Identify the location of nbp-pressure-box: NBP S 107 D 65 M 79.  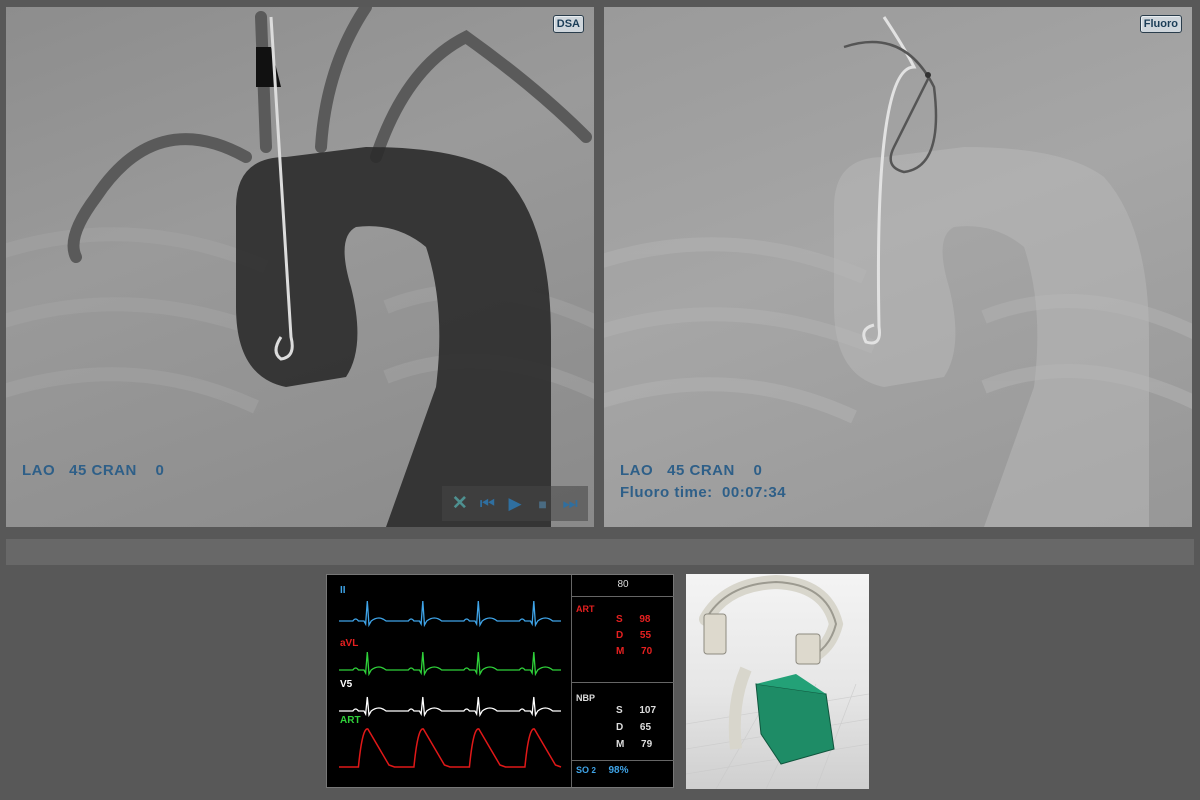
(623, 722).